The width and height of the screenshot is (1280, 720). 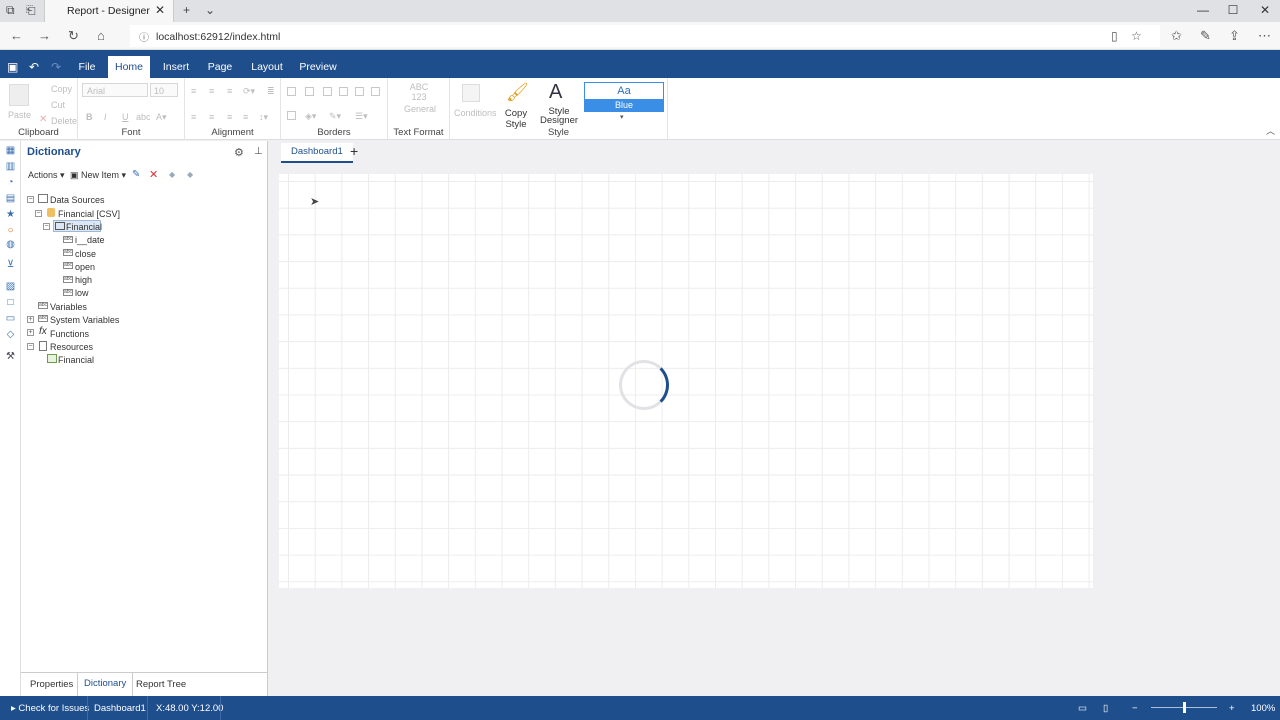 What do you see at coordinates (310, 116) in the screenshot?
I see `fill-color-icon: ◈▾` at bounding box center [310, 116].